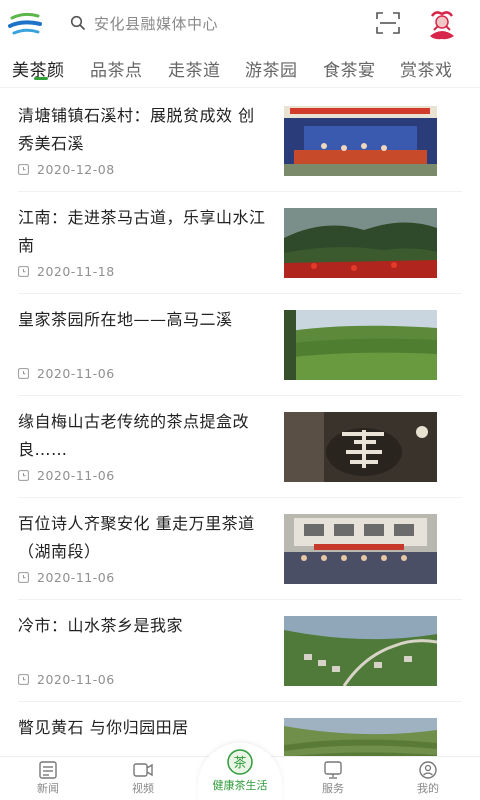  I want to click on tea-icon-glyph: 茶, so click(239, 763).